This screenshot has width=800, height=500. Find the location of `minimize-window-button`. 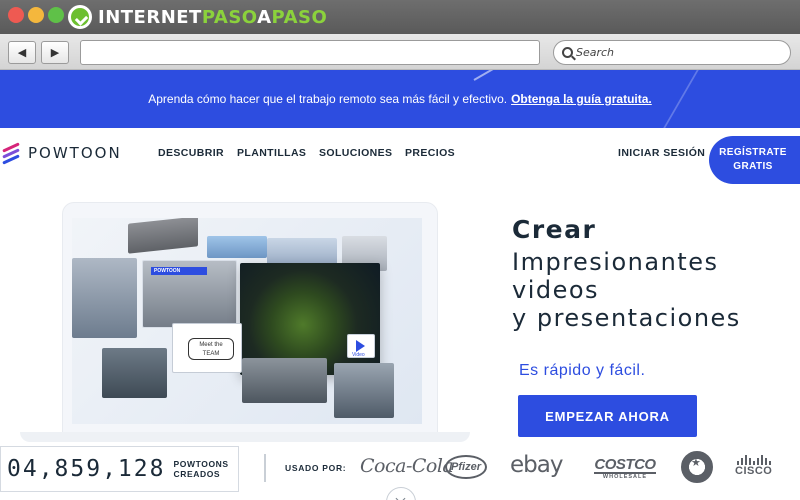

minimize-window-button is located at coordinates (36, 15).